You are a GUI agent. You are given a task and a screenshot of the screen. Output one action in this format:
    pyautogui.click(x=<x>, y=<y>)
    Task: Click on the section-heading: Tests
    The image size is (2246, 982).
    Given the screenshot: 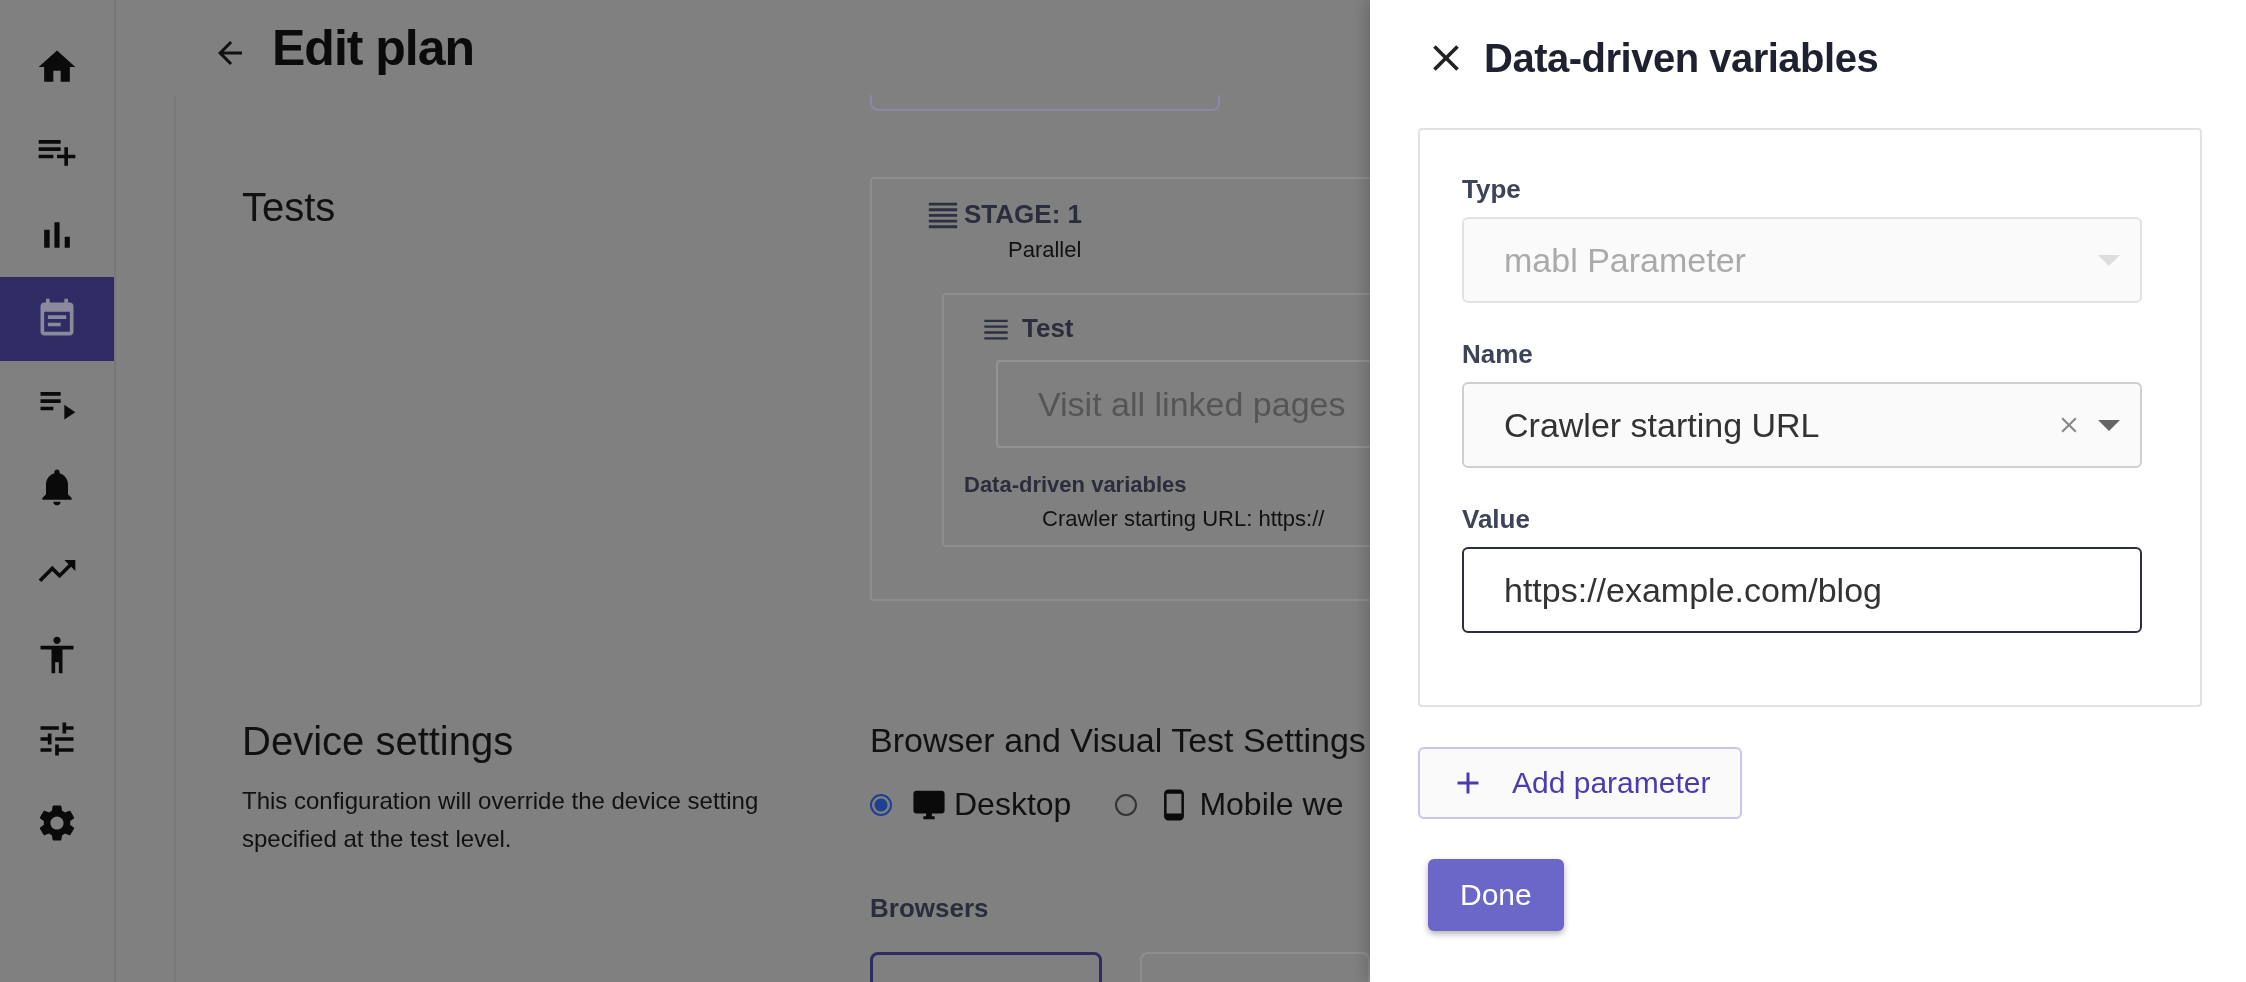 What is the action you would take?
    pyautogui.click(x=289, y=207)
    